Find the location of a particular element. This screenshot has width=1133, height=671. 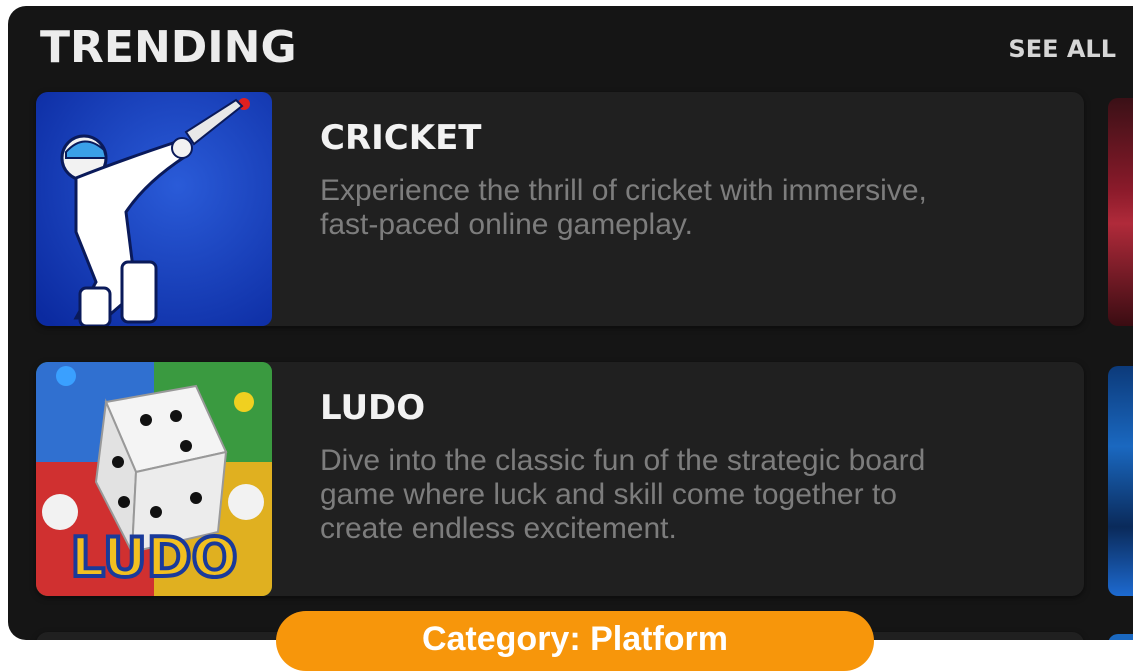

ludo-thumbnail: LUDO is located at coordinates (154, 479).